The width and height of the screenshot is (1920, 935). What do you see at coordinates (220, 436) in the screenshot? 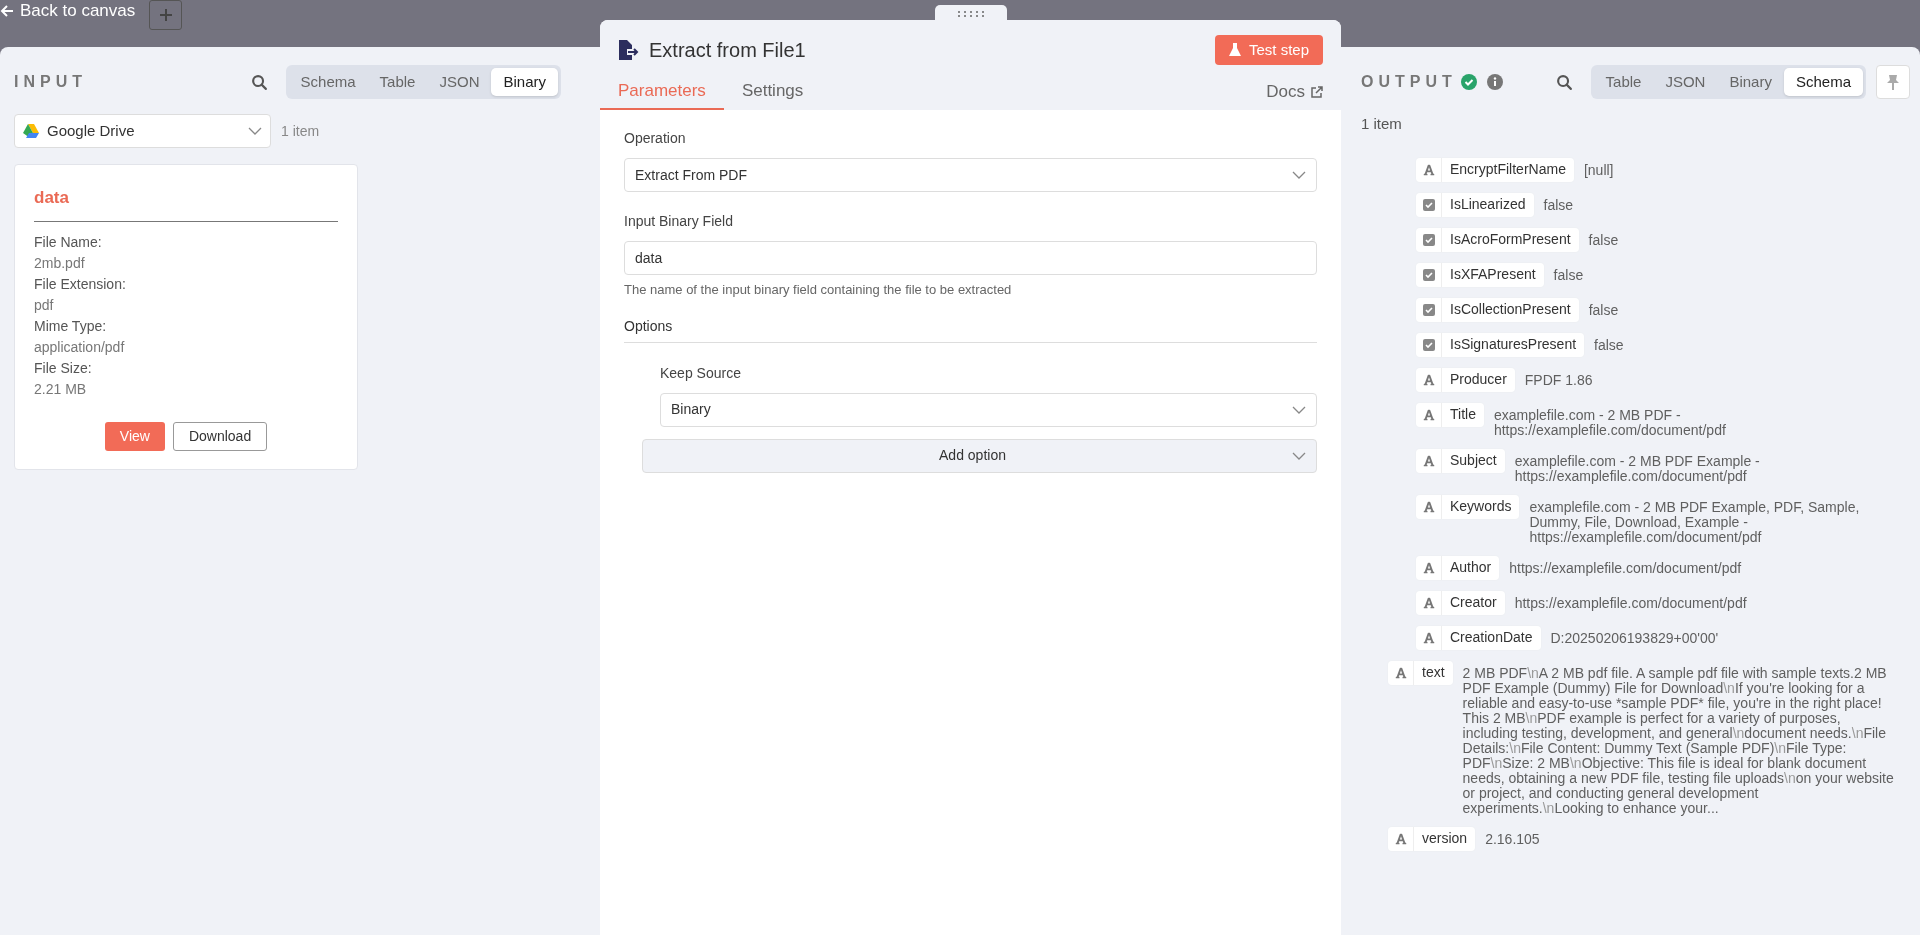
I see `download-button: Download` at bounding box center [220, 436].